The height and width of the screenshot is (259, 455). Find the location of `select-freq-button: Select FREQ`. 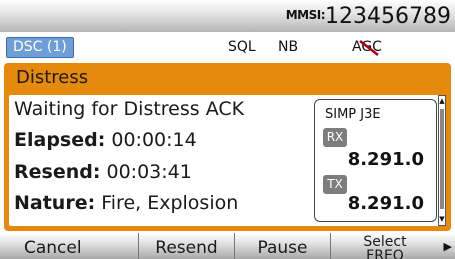

select-freq-button: Select FREQ is located at coordinates (384, 246).